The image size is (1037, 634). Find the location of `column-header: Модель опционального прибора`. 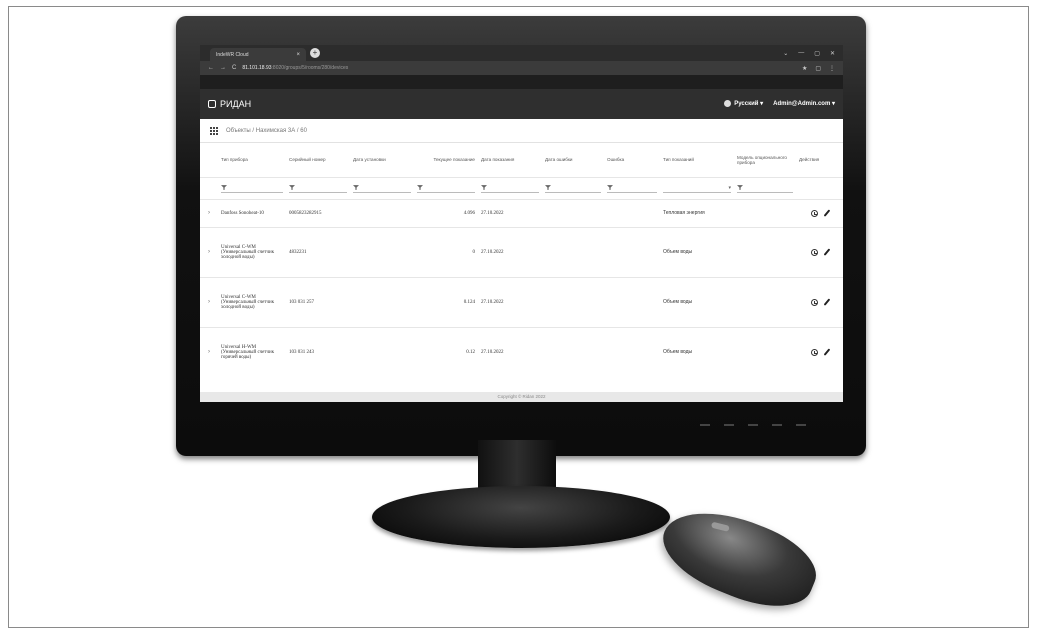

column-header: Модель опционального прибора is located at coordinates (765, 160).